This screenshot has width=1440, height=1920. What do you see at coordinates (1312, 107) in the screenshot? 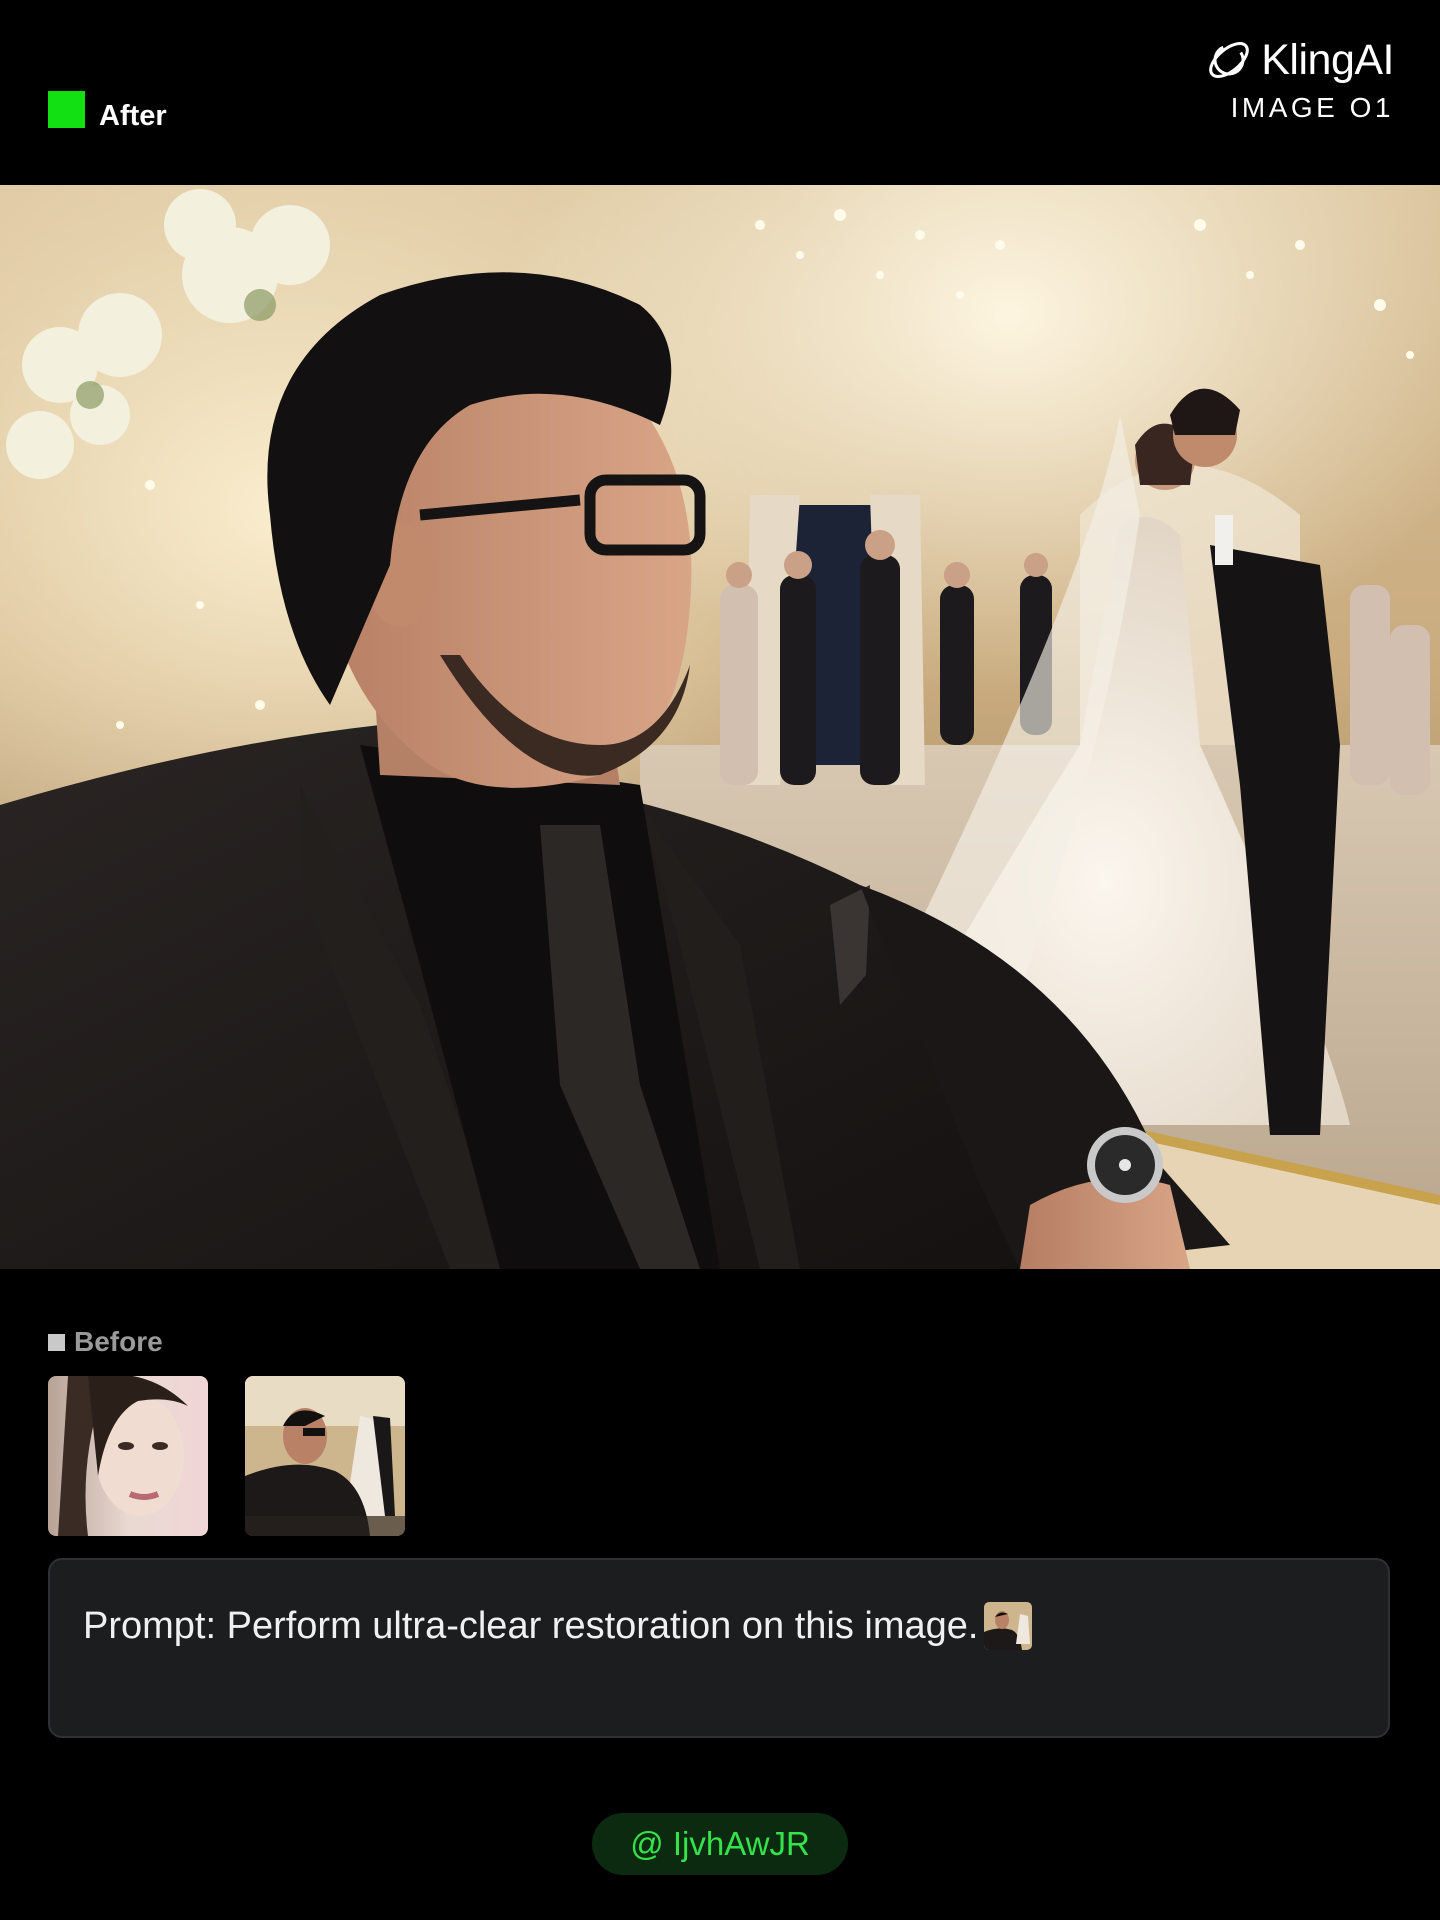
I see `brand-subtitle: IMAGE O1` at bounding box center [1312, 107].